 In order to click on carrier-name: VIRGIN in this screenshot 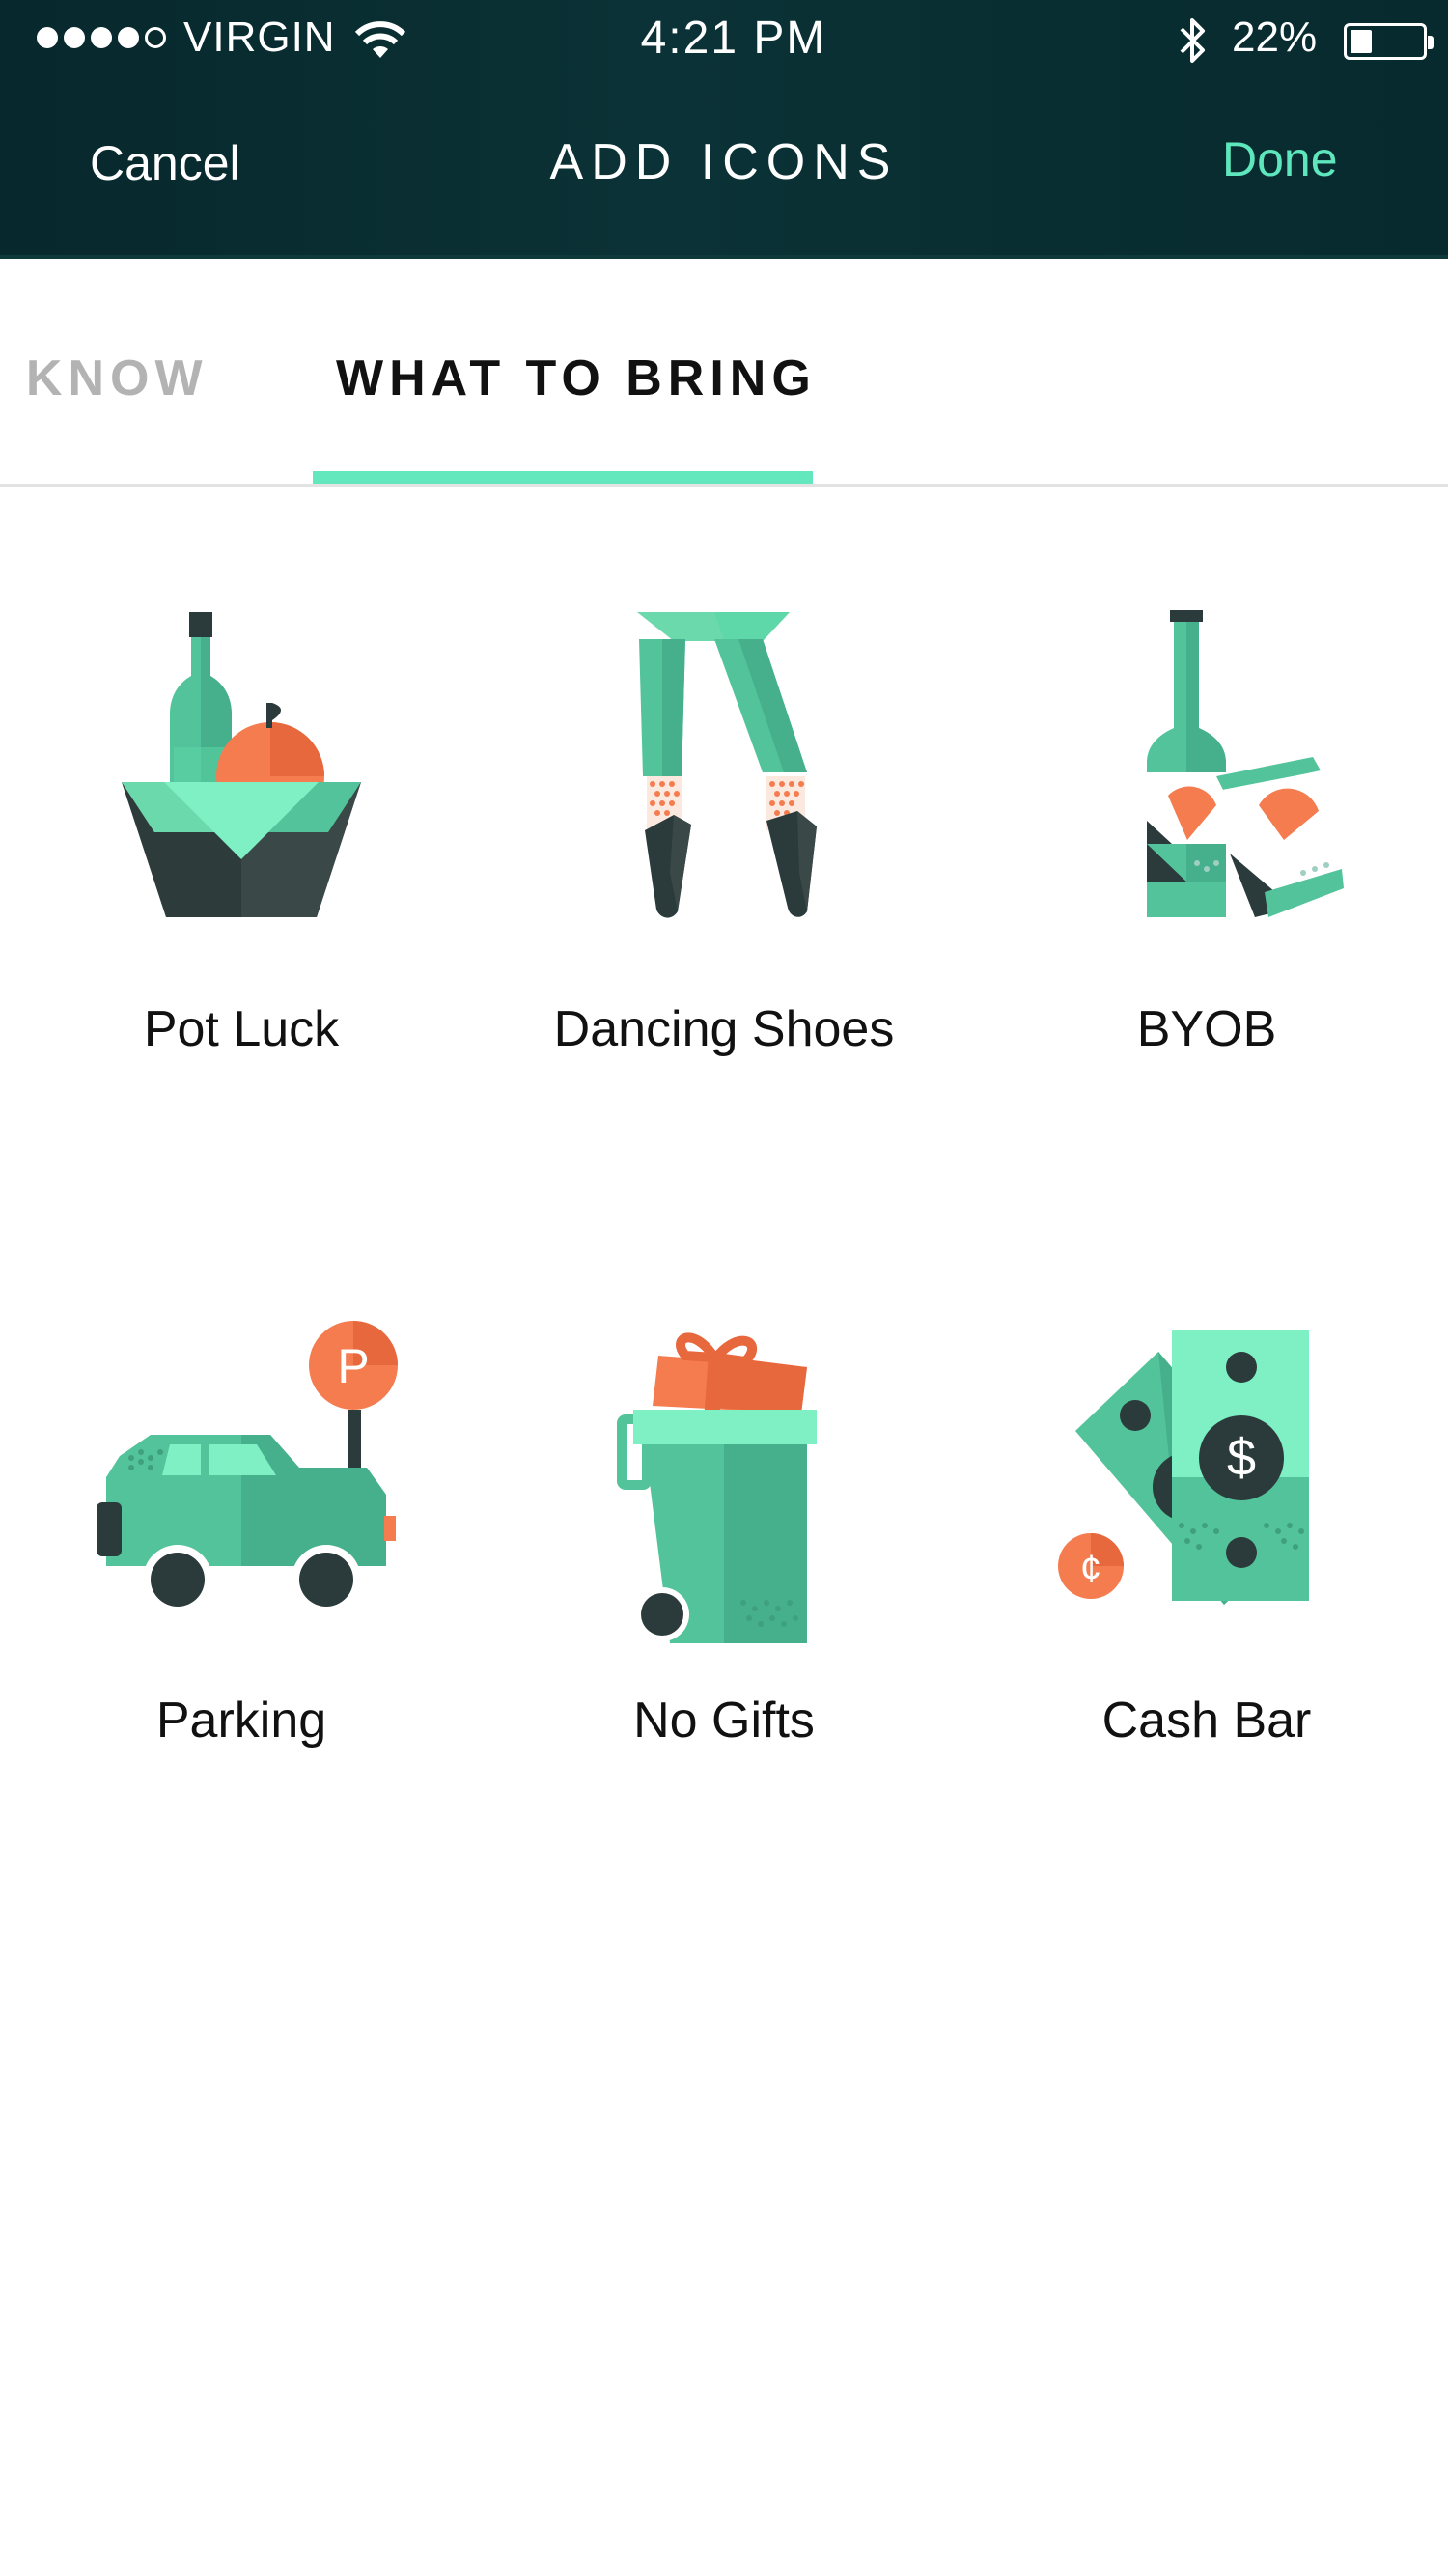, I will do `click(259, 37)`.